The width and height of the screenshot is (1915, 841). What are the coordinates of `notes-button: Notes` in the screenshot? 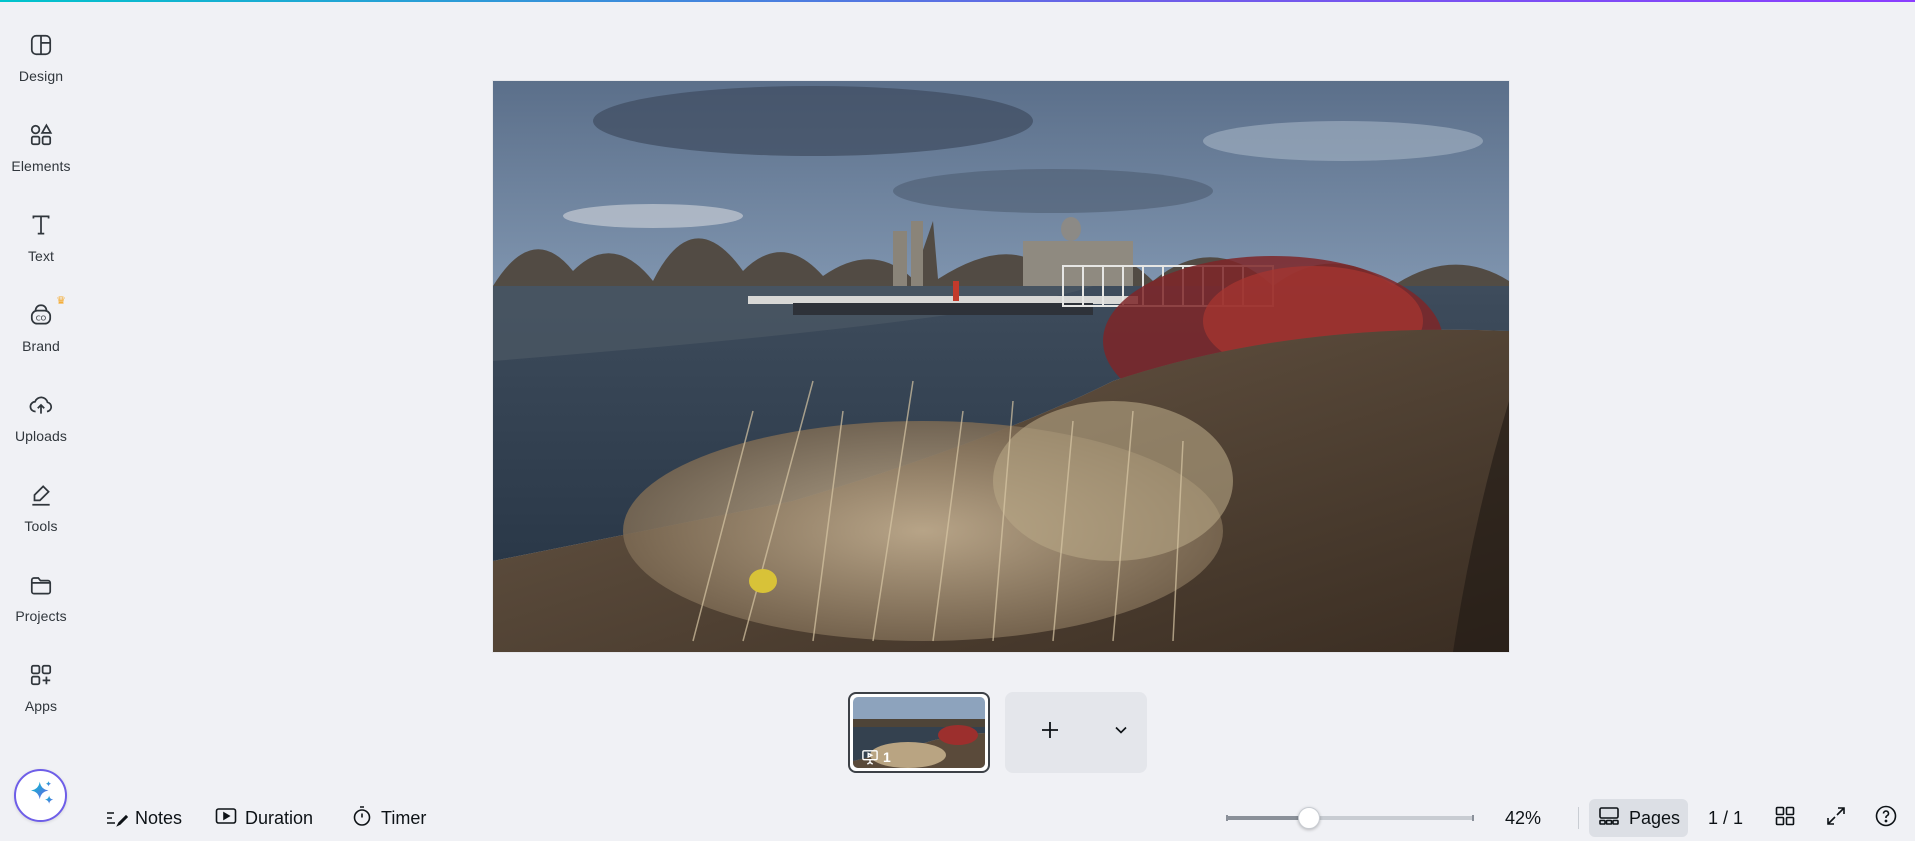 It's located at (143, 818).